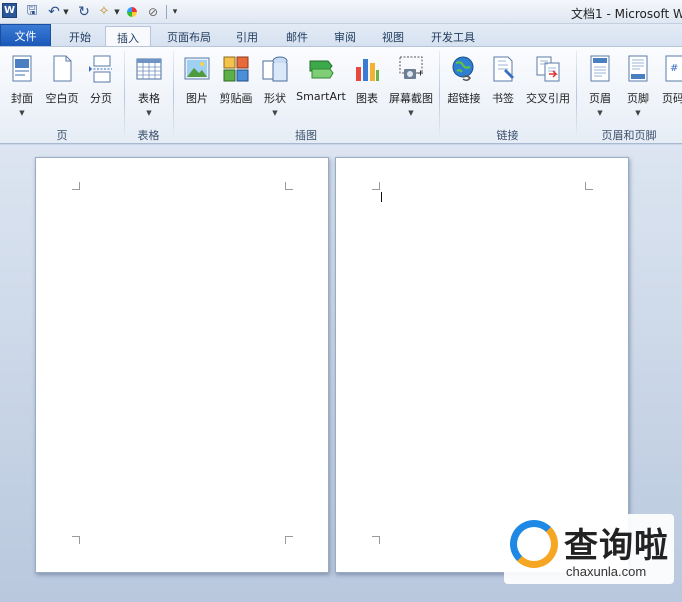  Describe the element at coordinates (534, 544) in the screenshot. I see `search-icon` at that location.